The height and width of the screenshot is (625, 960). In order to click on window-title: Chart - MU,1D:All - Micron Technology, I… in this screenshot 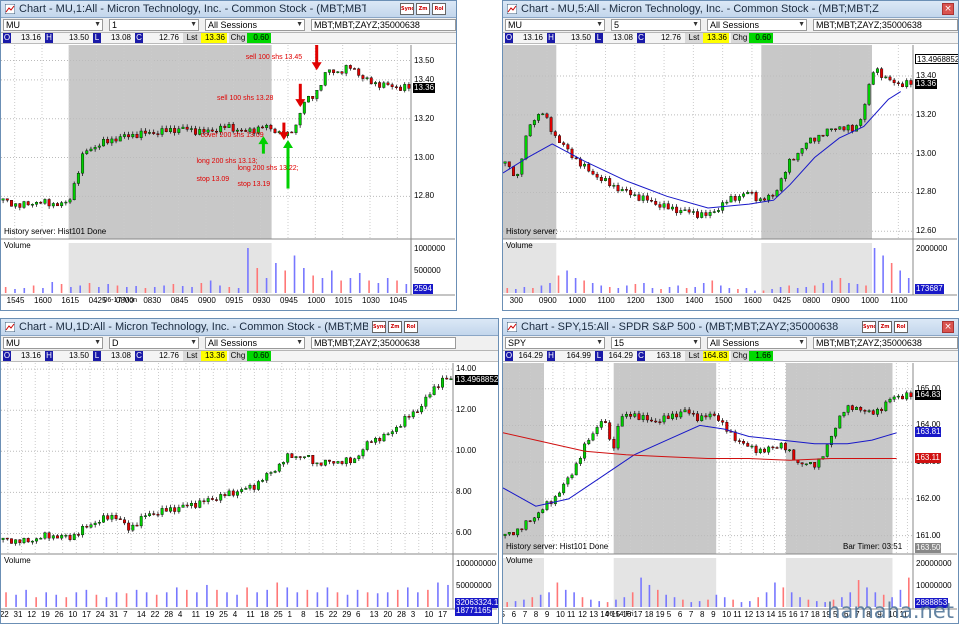, I will do `click(193, 327)`.